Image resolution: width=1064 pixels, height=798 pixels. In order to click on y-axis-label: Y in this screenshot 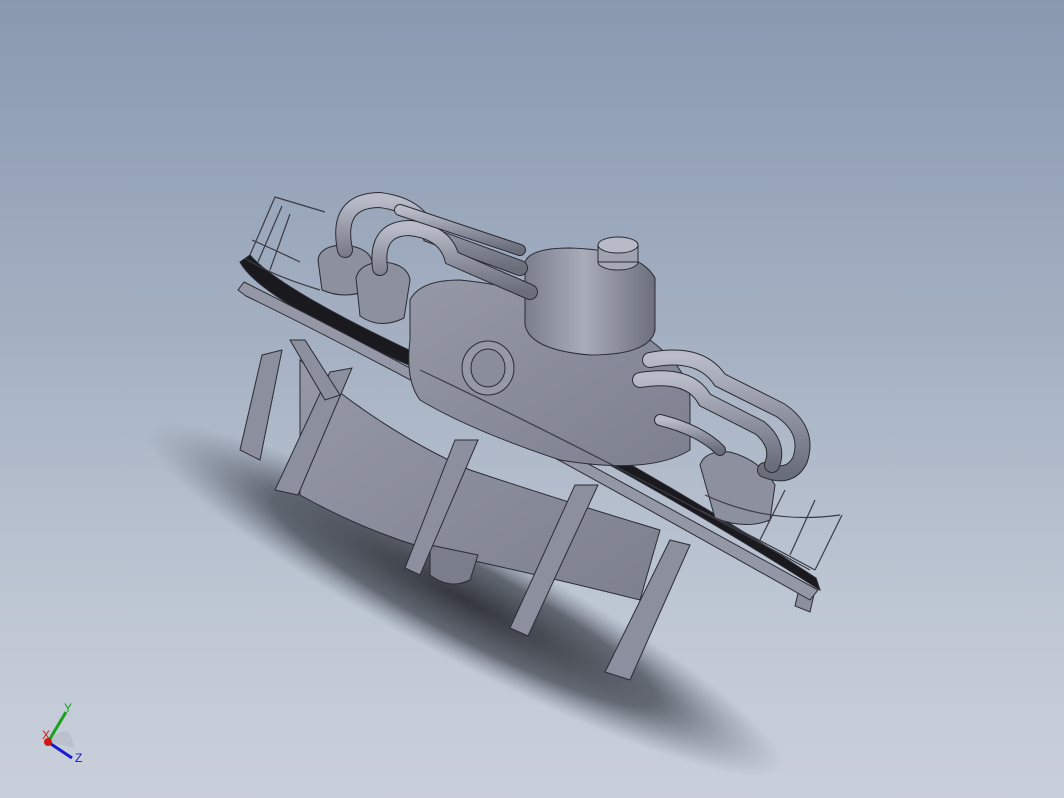, I will do `click(68, 708)`.